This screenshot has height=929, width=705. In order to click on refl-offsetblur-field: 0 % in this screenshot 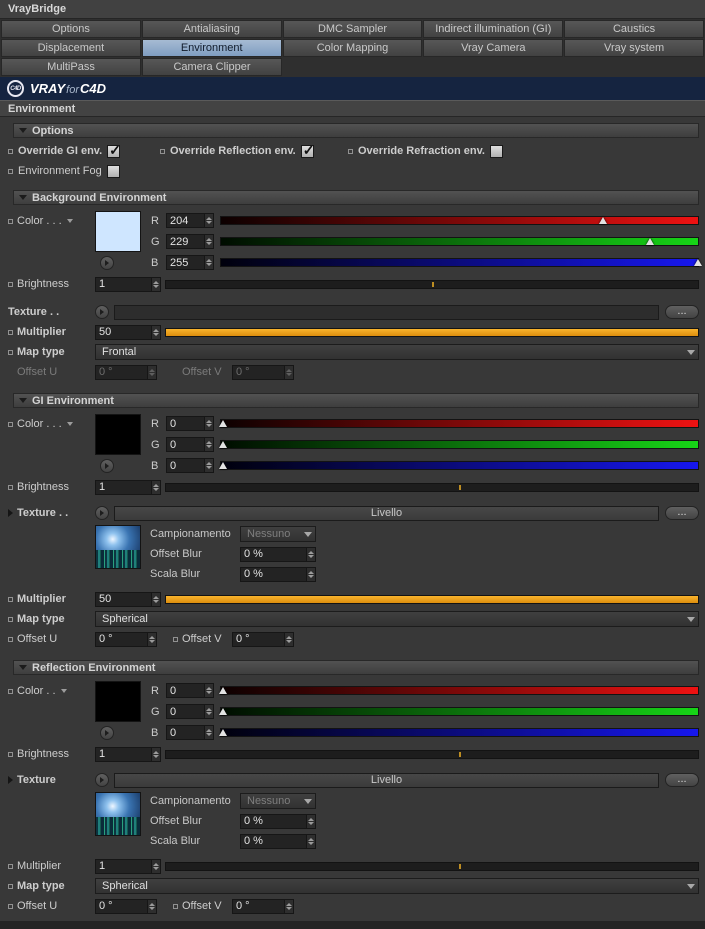, I will do `click(278, 821)`.